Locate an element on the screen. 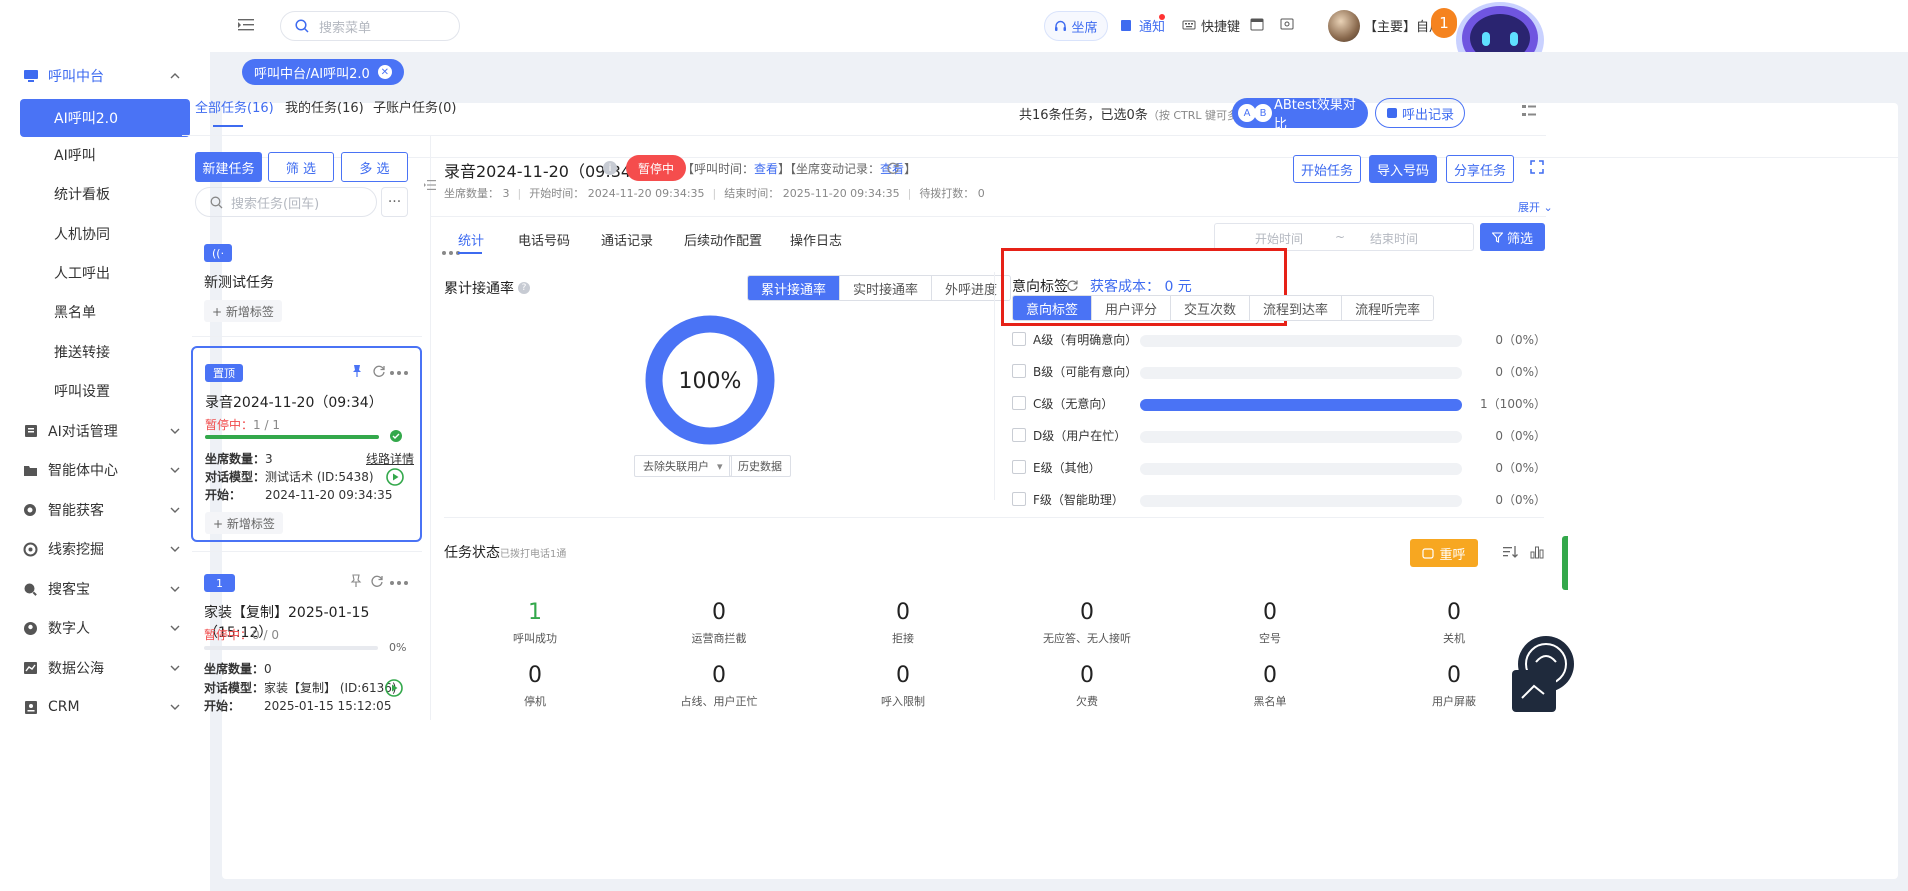 Image resolution: width=1908 pixels, height=891 pixels. breadcrumb-tag: 呼叫中台/AI呼叫2.0 ✕ is located at coordinates (323, 72).